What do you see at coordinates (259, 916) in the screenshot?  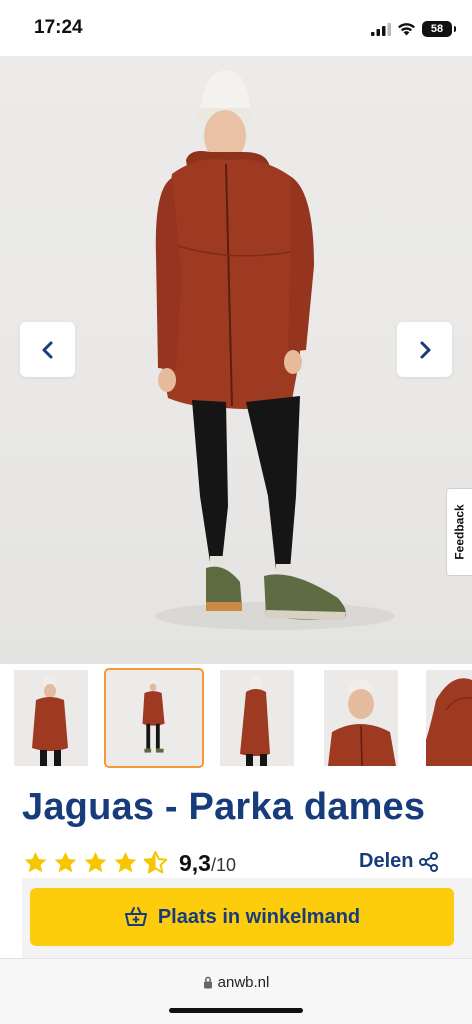 I see `add-to-cart-label: Plaats in winkelmand` at bounding box center [259, 916].